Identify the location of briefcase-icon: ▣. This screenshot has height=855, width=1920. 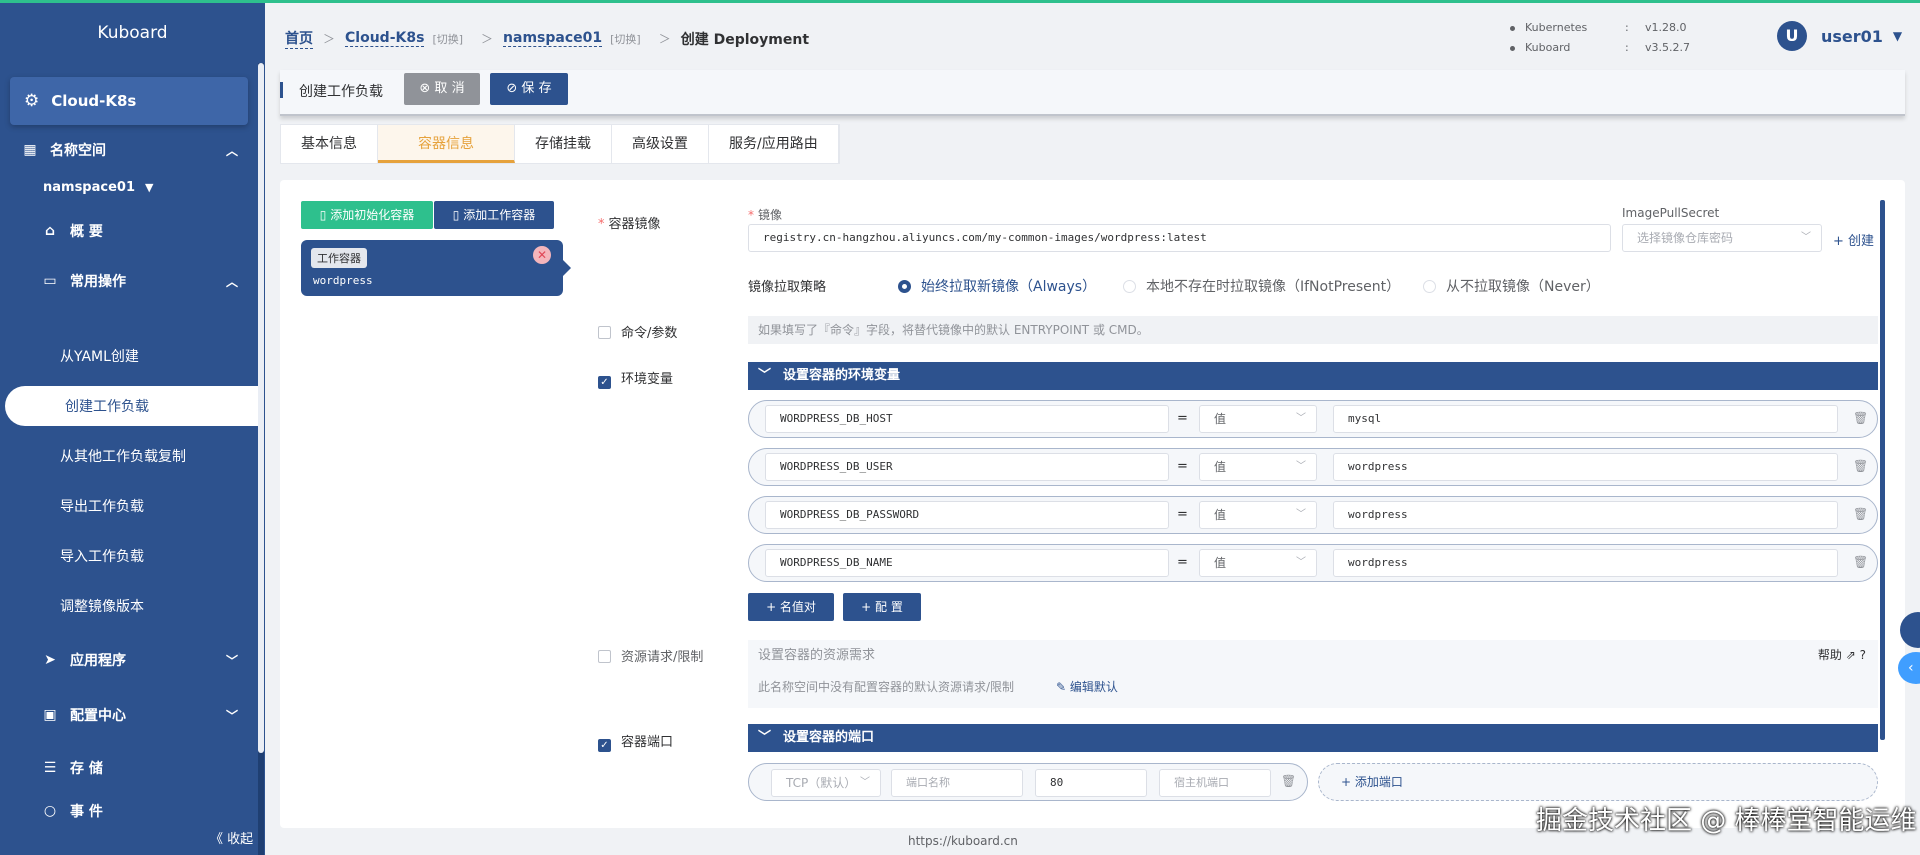
(50, 715).